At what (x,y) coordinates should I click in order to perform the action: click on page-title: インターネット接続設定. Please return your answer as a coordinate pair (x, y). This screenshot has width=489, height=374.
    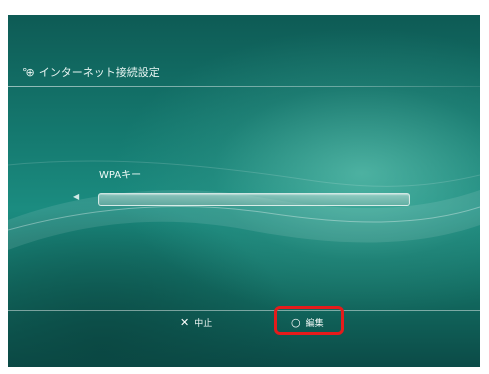
    Looking at the image, I should click on (99, 72).